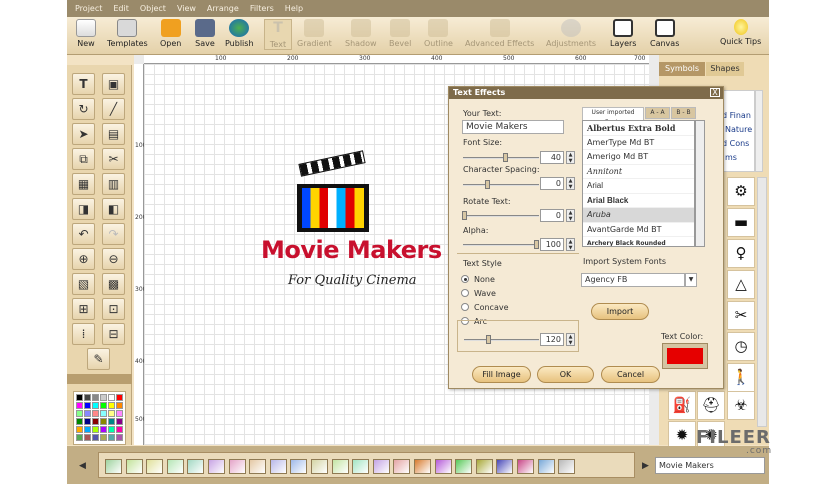  I want to click on list-item: Annitont, so click(638, 172).